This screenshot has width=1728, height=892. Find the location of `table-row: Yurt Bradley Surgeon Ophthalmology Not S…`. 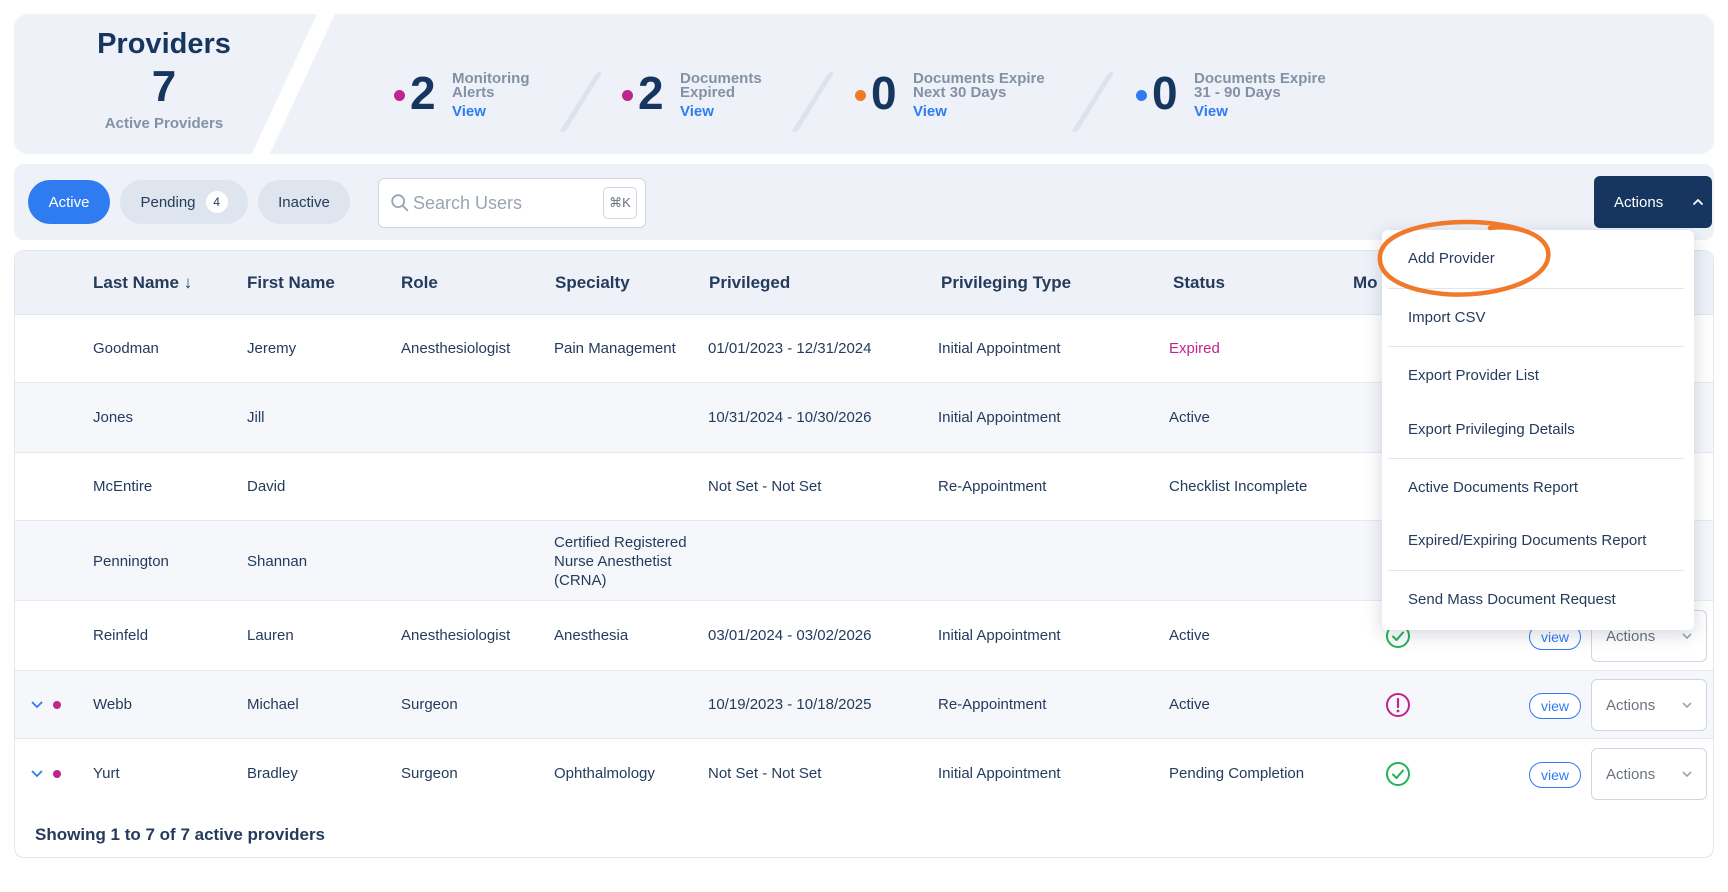

table-row: Yurt Bradley Surgeon Ophthalmology Not S… is located at coordinates (864, 774).